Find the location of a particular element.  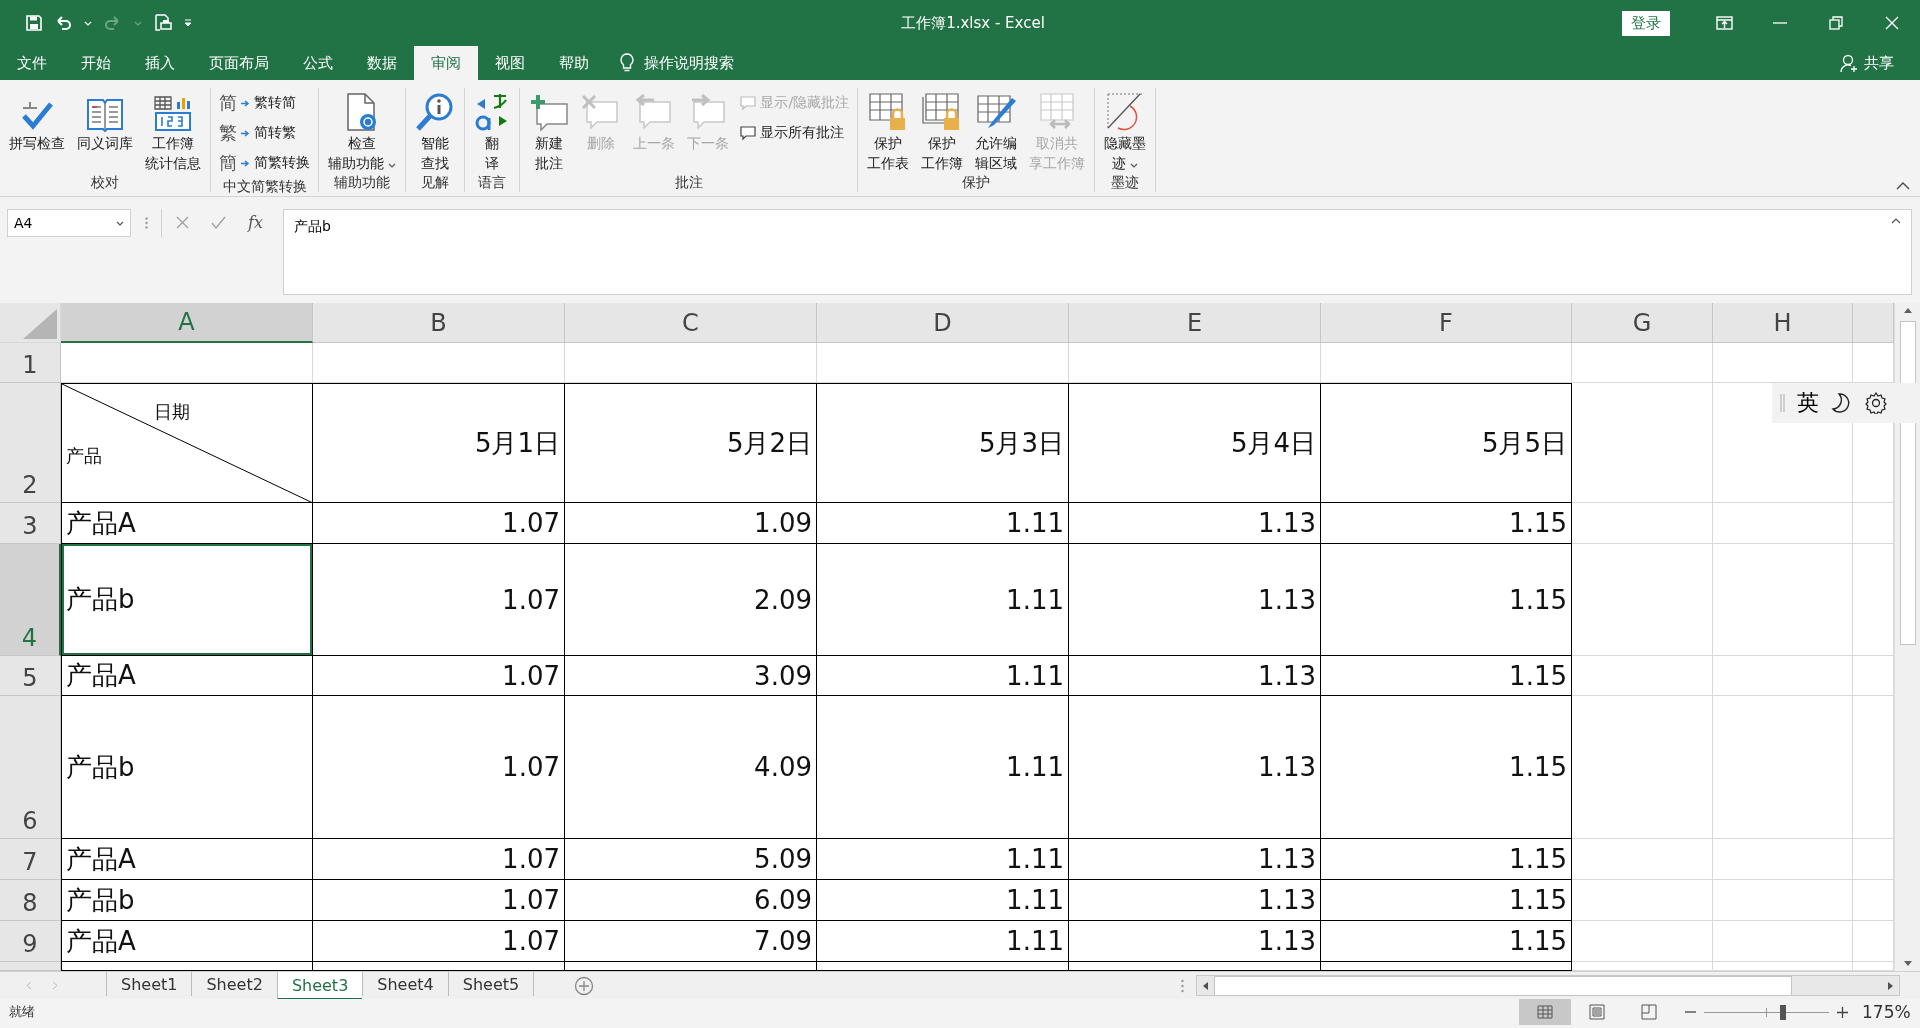

row-header: 8 is located at coordinates (30, 900).